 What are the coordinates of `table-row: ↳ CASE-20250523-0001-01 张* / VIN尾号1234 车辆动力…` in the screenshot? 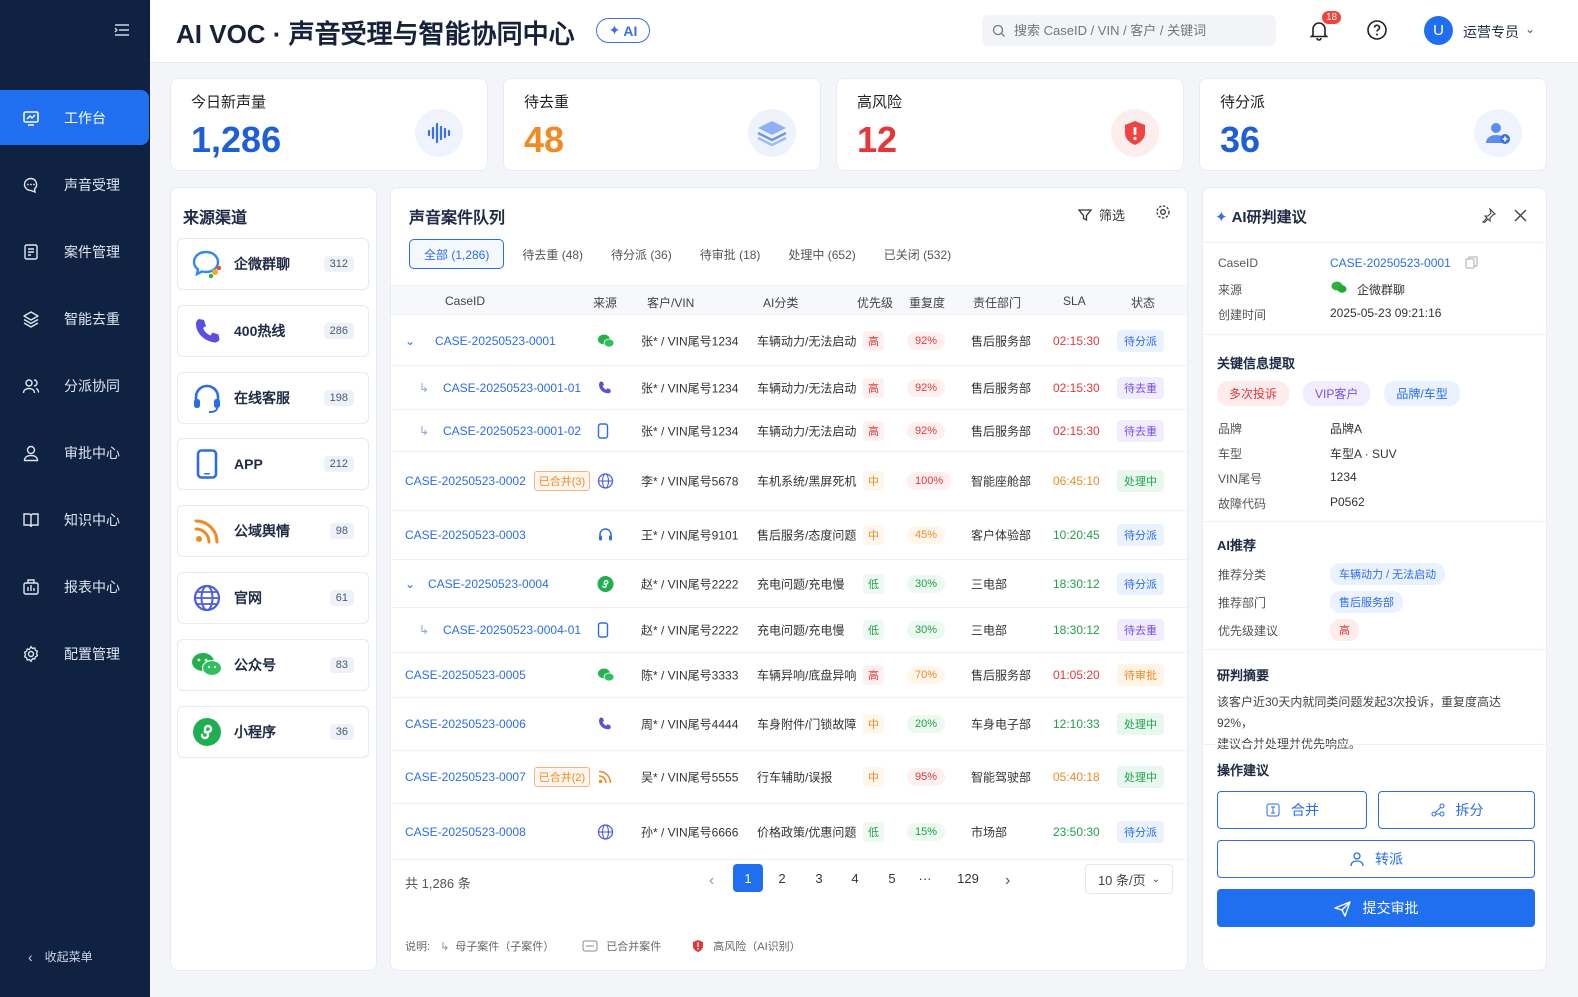 It's located at (789, 388).